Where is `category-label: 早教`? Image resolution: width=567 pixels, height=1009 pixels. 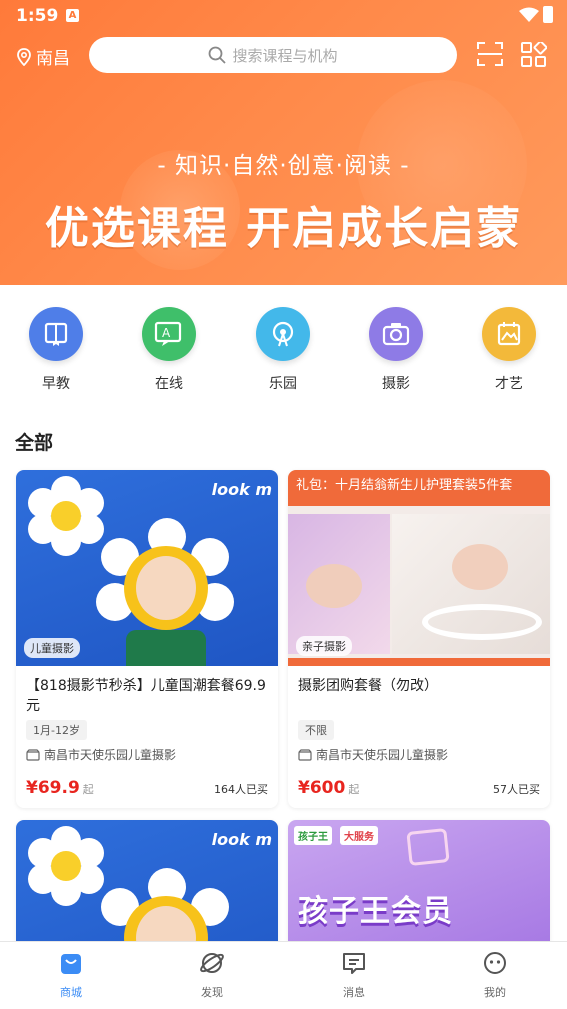
category-label: 早教 is located at coordinates (56, 384).